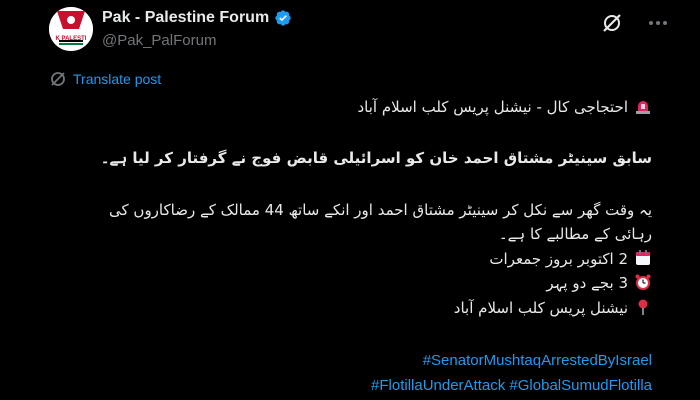 The image size is (700, 400). Describe the element at coordinates (346, 361) in the screenshot. I see `hashtag-line-1: #SenatorMushtaqArrestedByIsrael` at that location.